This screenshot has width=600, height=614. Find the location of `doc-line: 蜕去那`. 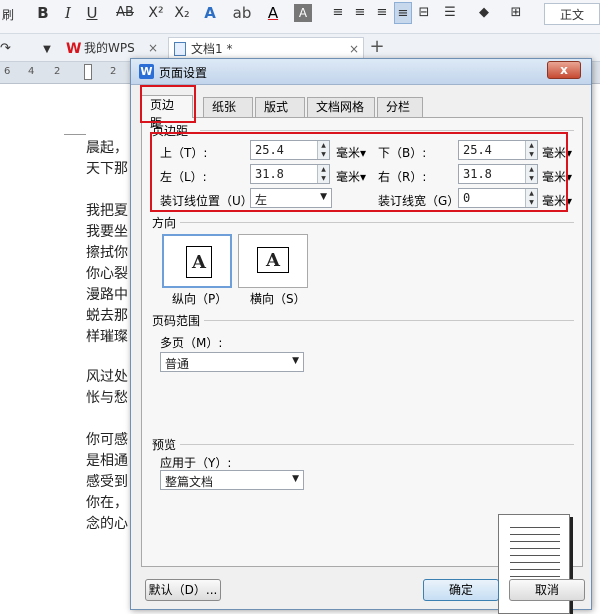

doc-line: 蜕去那 is located at coordinates (107, 316).